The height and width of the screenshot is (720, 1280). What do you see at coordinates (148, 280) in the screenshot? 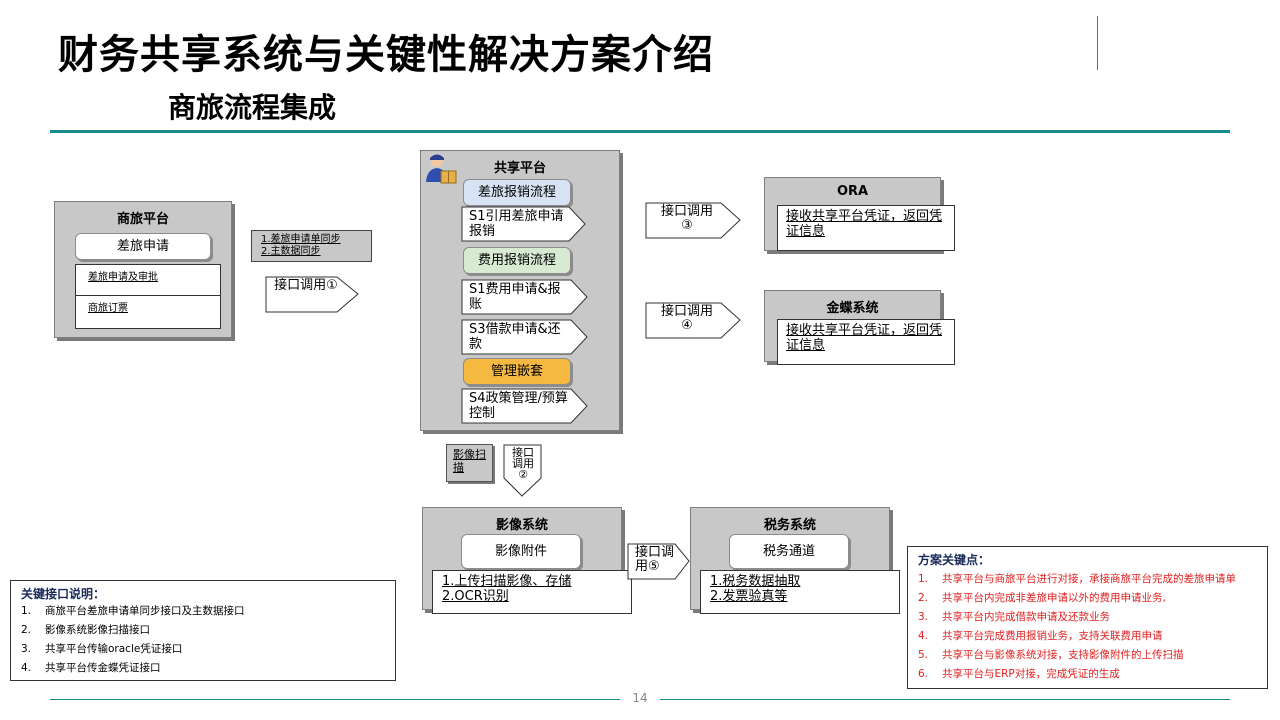
I see `travel-item-approval: 差旅申请及审批` at bounding box center [148, 280].